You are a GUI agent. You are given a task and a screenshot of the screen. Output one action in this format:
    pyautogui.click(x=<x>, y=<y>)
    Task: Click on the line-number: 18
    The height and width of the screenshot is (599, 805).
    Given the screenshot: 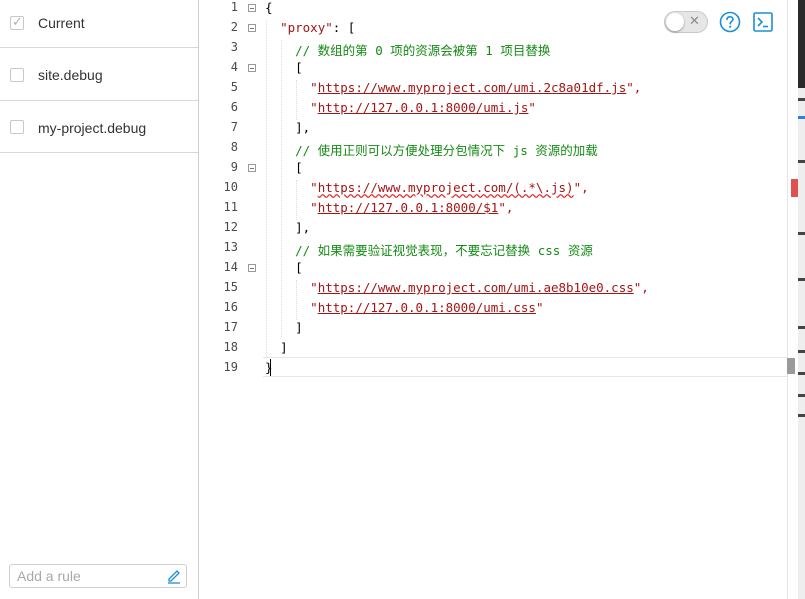 What is the action you would take?
    pyautogui.click(x=230, y=347)
    